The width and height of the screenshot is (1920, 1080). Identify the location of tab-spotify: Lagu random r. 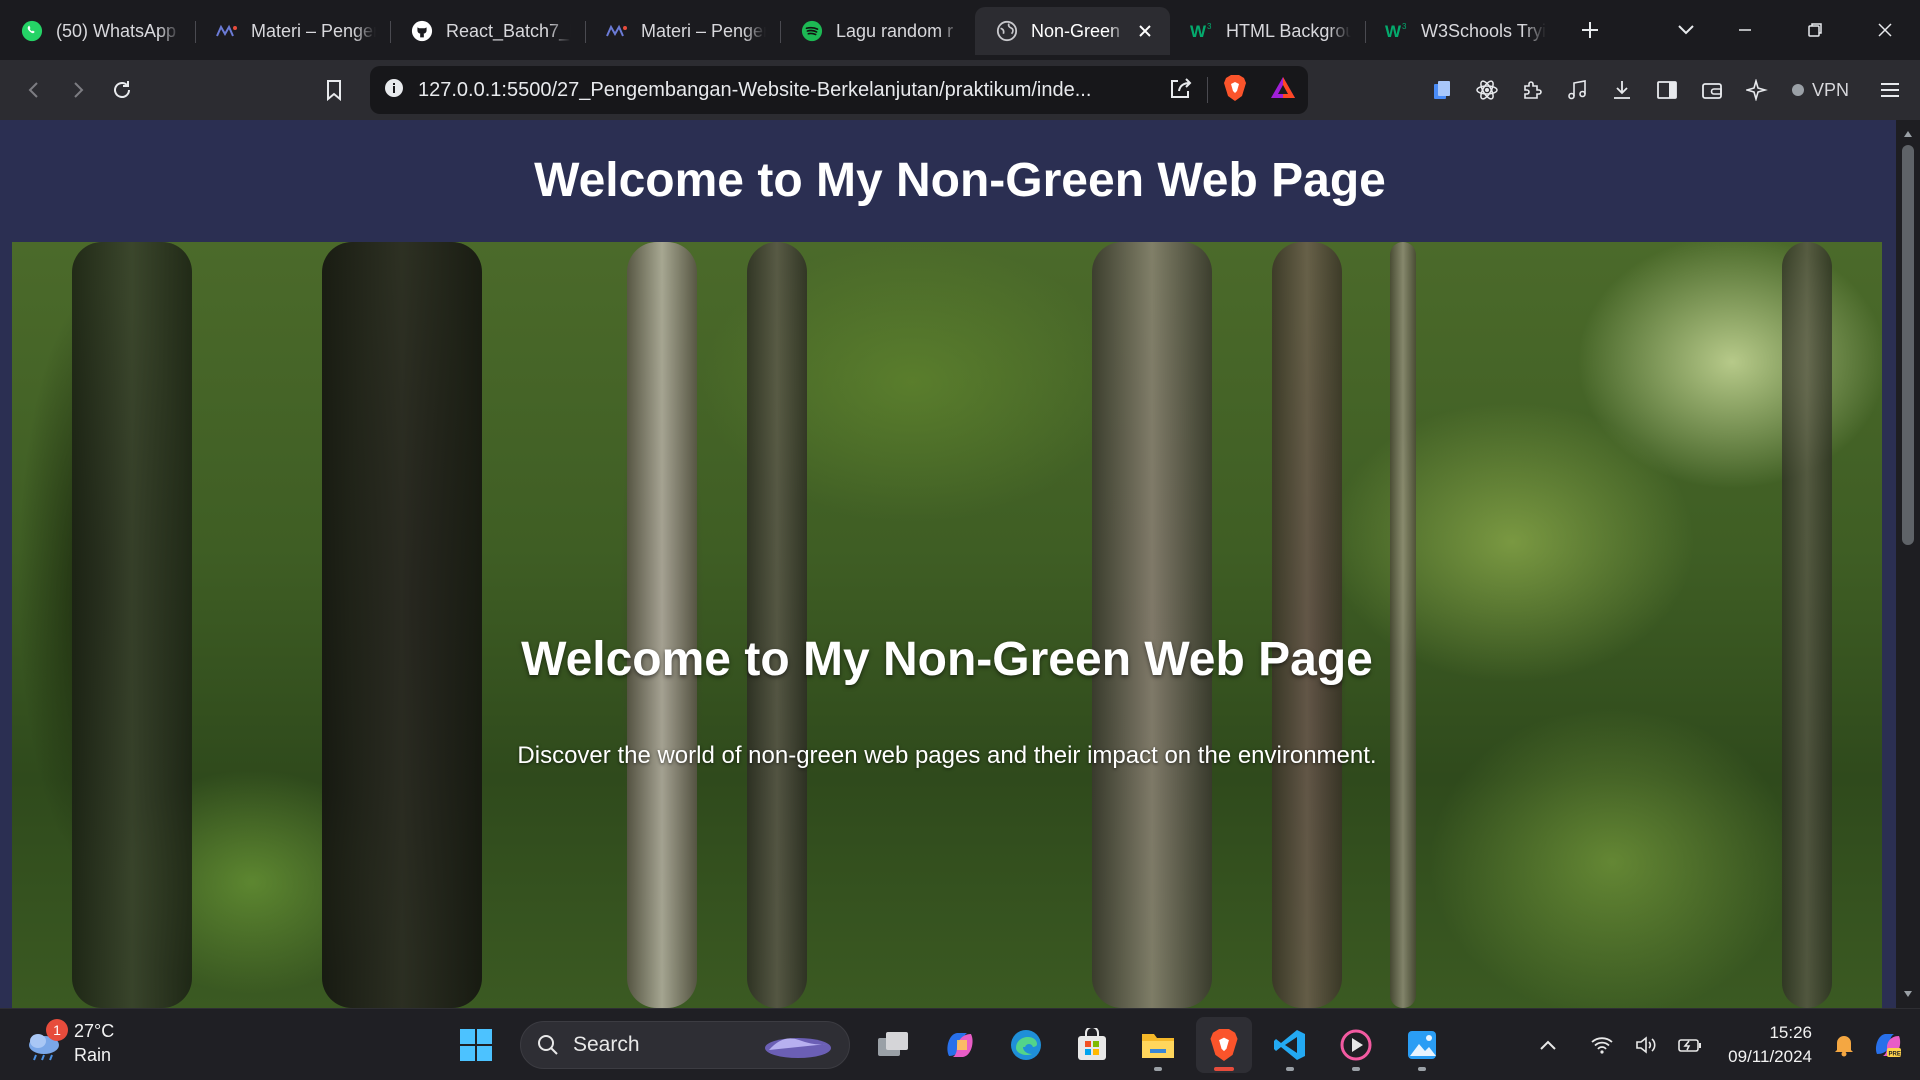
(877, 31).